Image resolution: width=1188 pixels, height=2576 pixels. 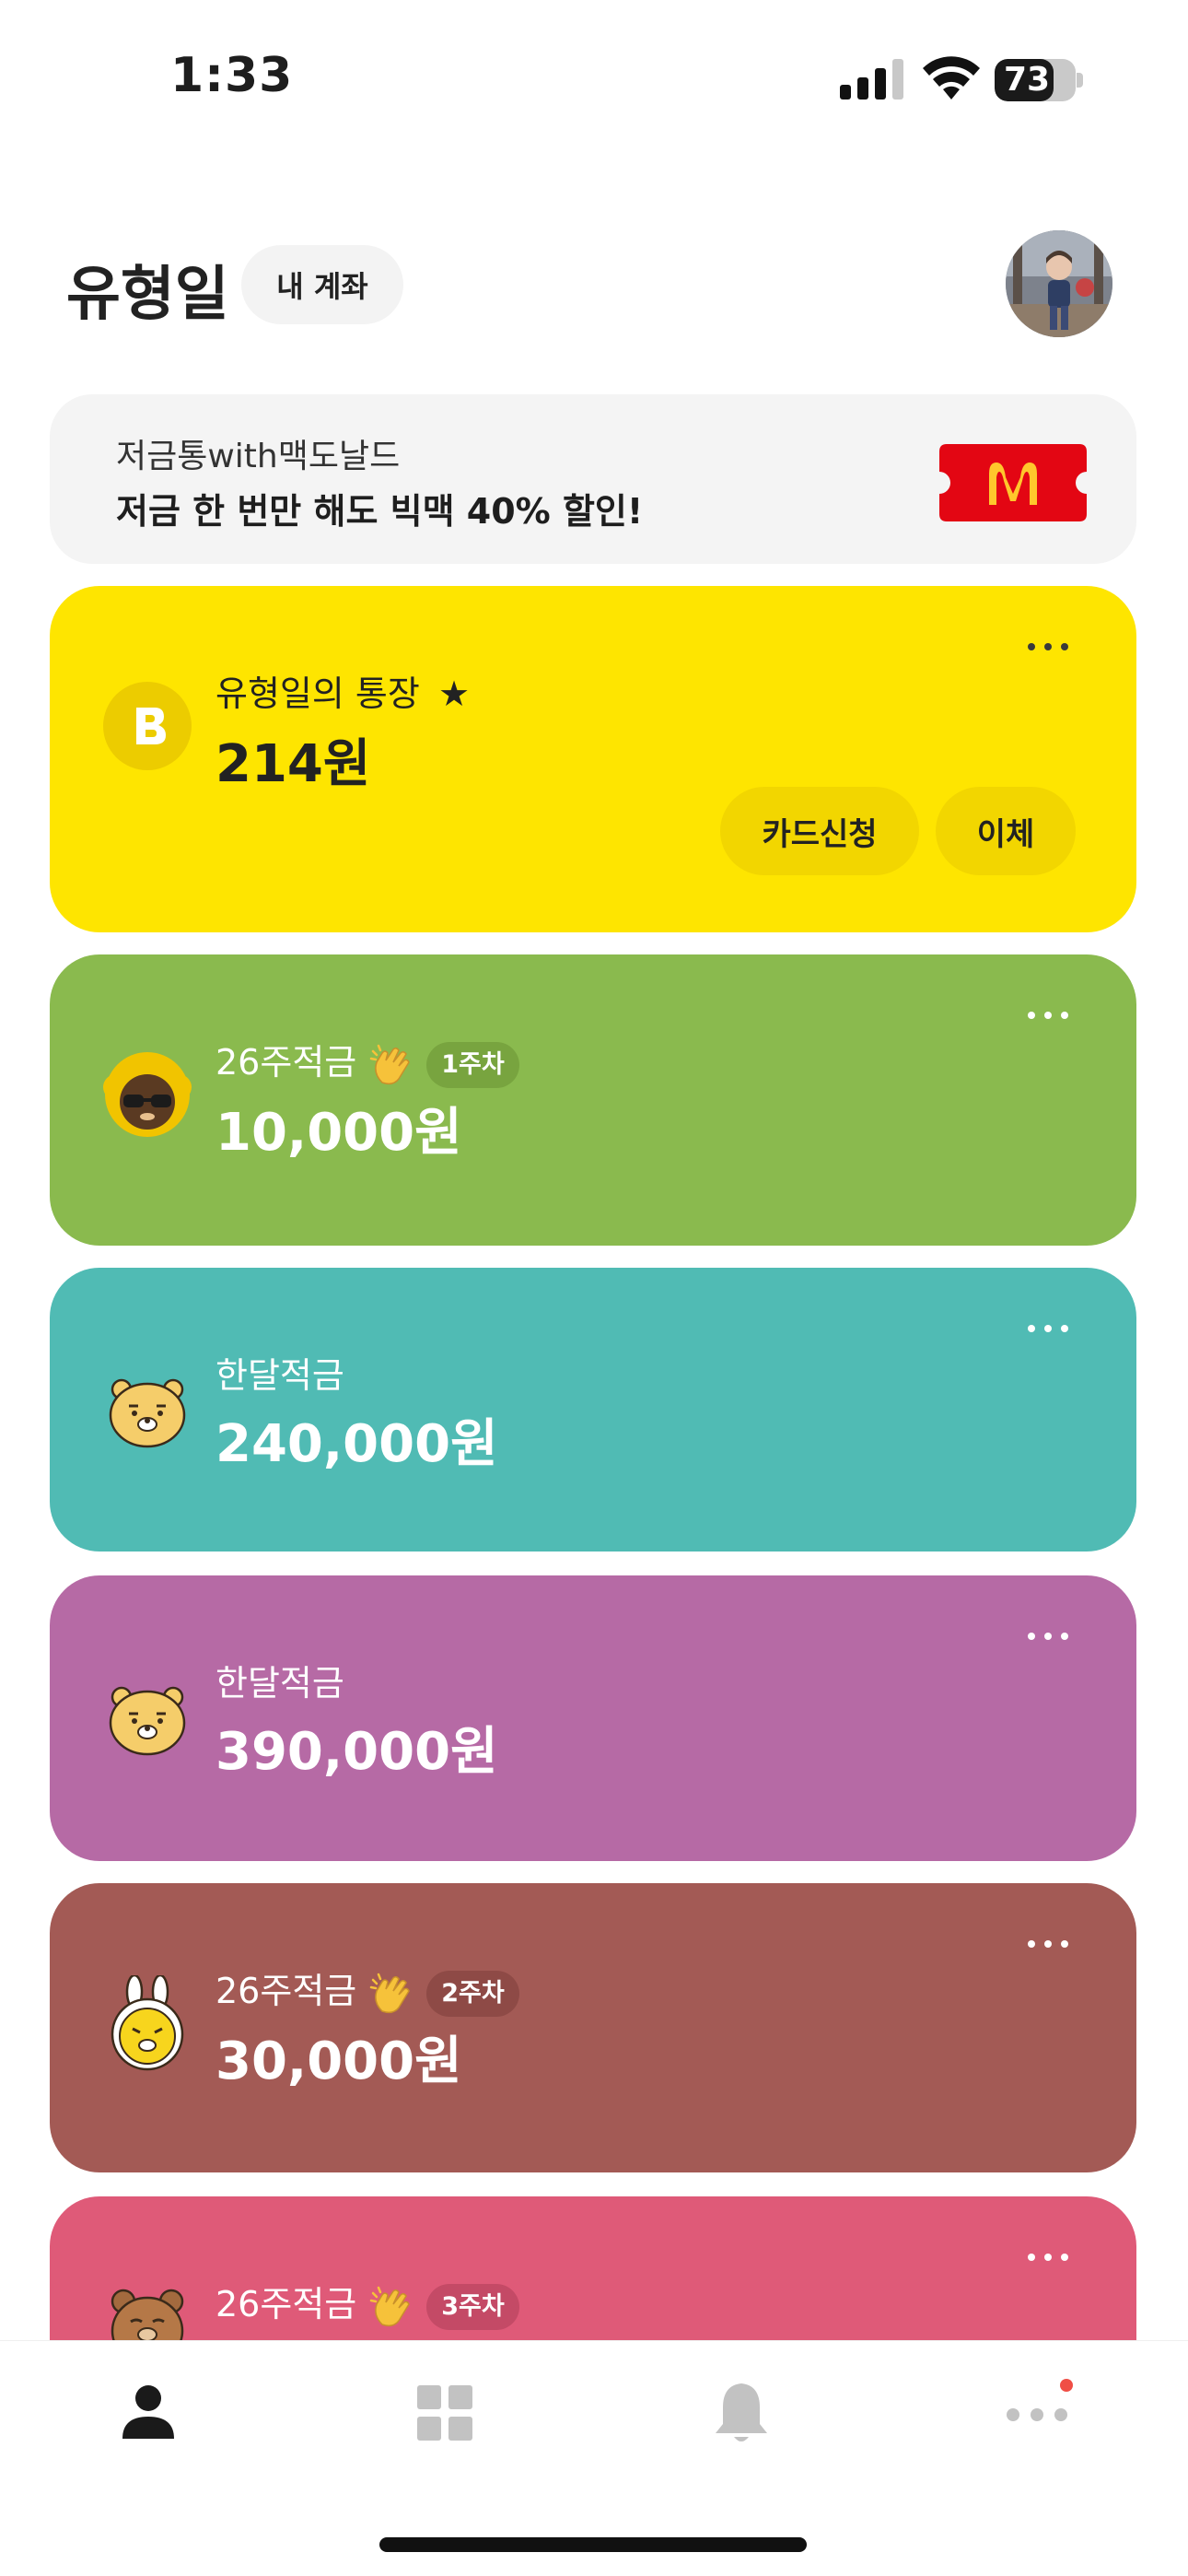 What do you see at coordinates (147, 726) in the screenshot?
I see `bank-logo-icon` at bounding box center [147, 726].